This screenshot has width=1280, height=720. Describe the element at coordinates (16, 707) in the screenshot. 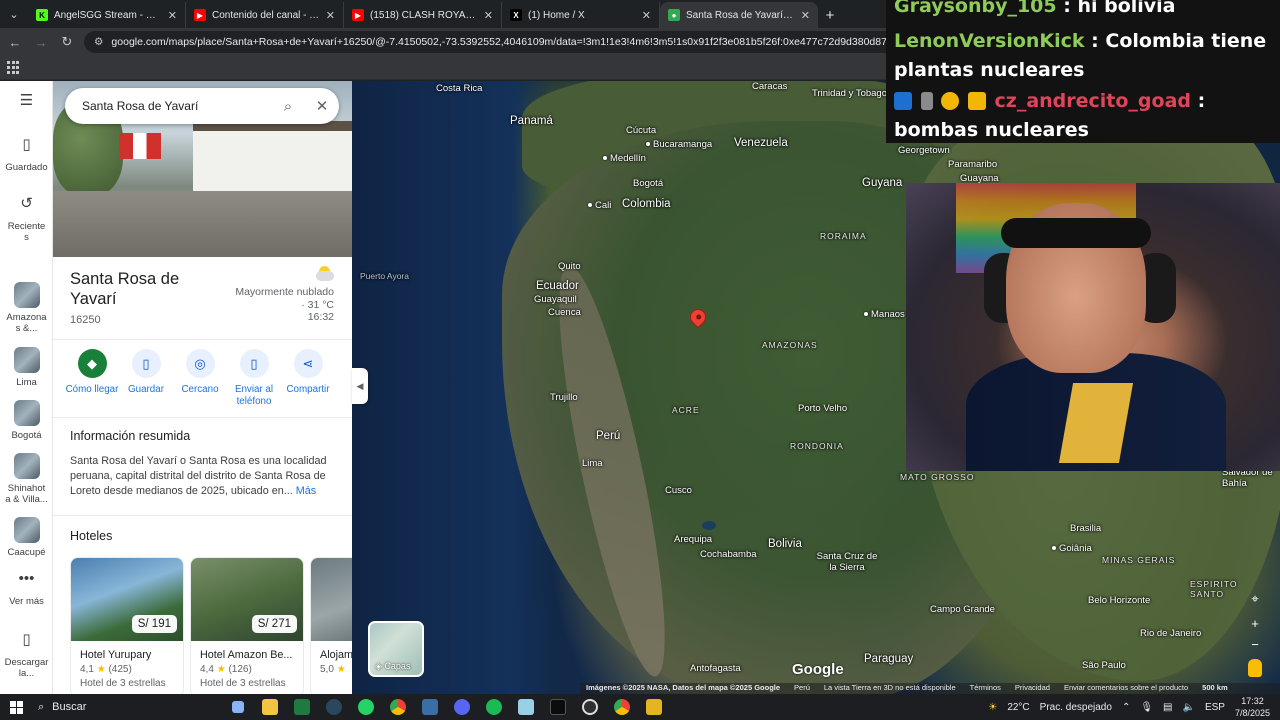

I see `start-button` at that location.